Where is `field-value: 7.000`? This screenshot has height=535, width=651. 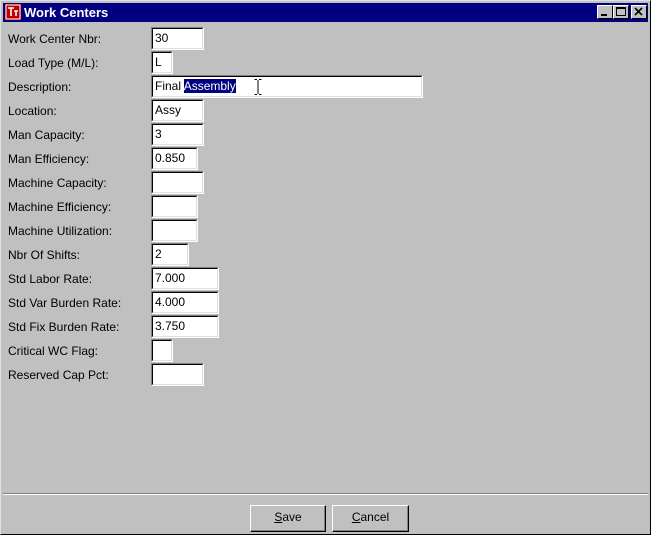 field-value: 7.000 is located at coordinates (185, 278).